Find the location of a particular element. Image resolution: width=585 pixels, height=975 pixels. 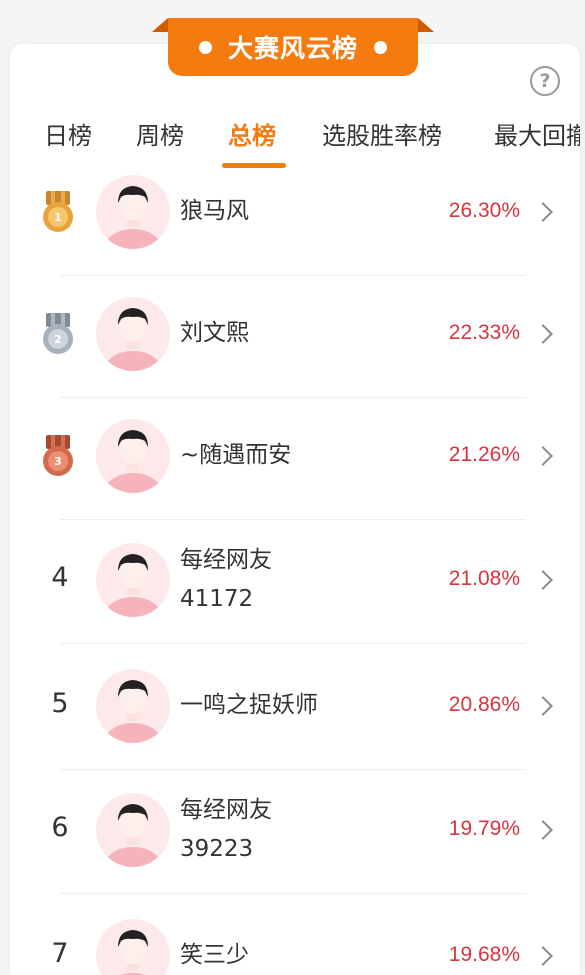

rank-number: 5 is located at coordinates (60, 703).